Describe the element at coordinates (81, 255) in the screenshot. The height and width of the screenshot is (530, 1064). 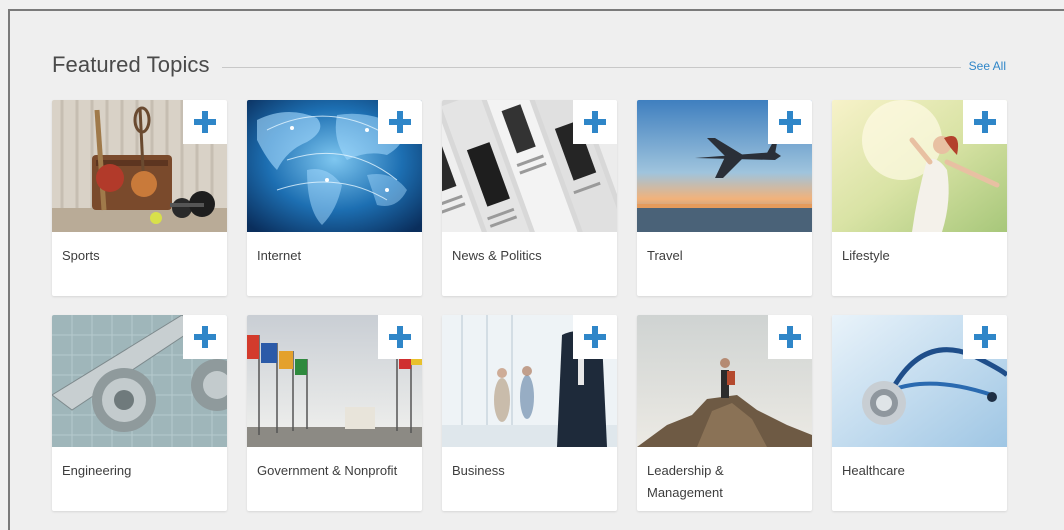
I see `topic-label: Sports` at that location.